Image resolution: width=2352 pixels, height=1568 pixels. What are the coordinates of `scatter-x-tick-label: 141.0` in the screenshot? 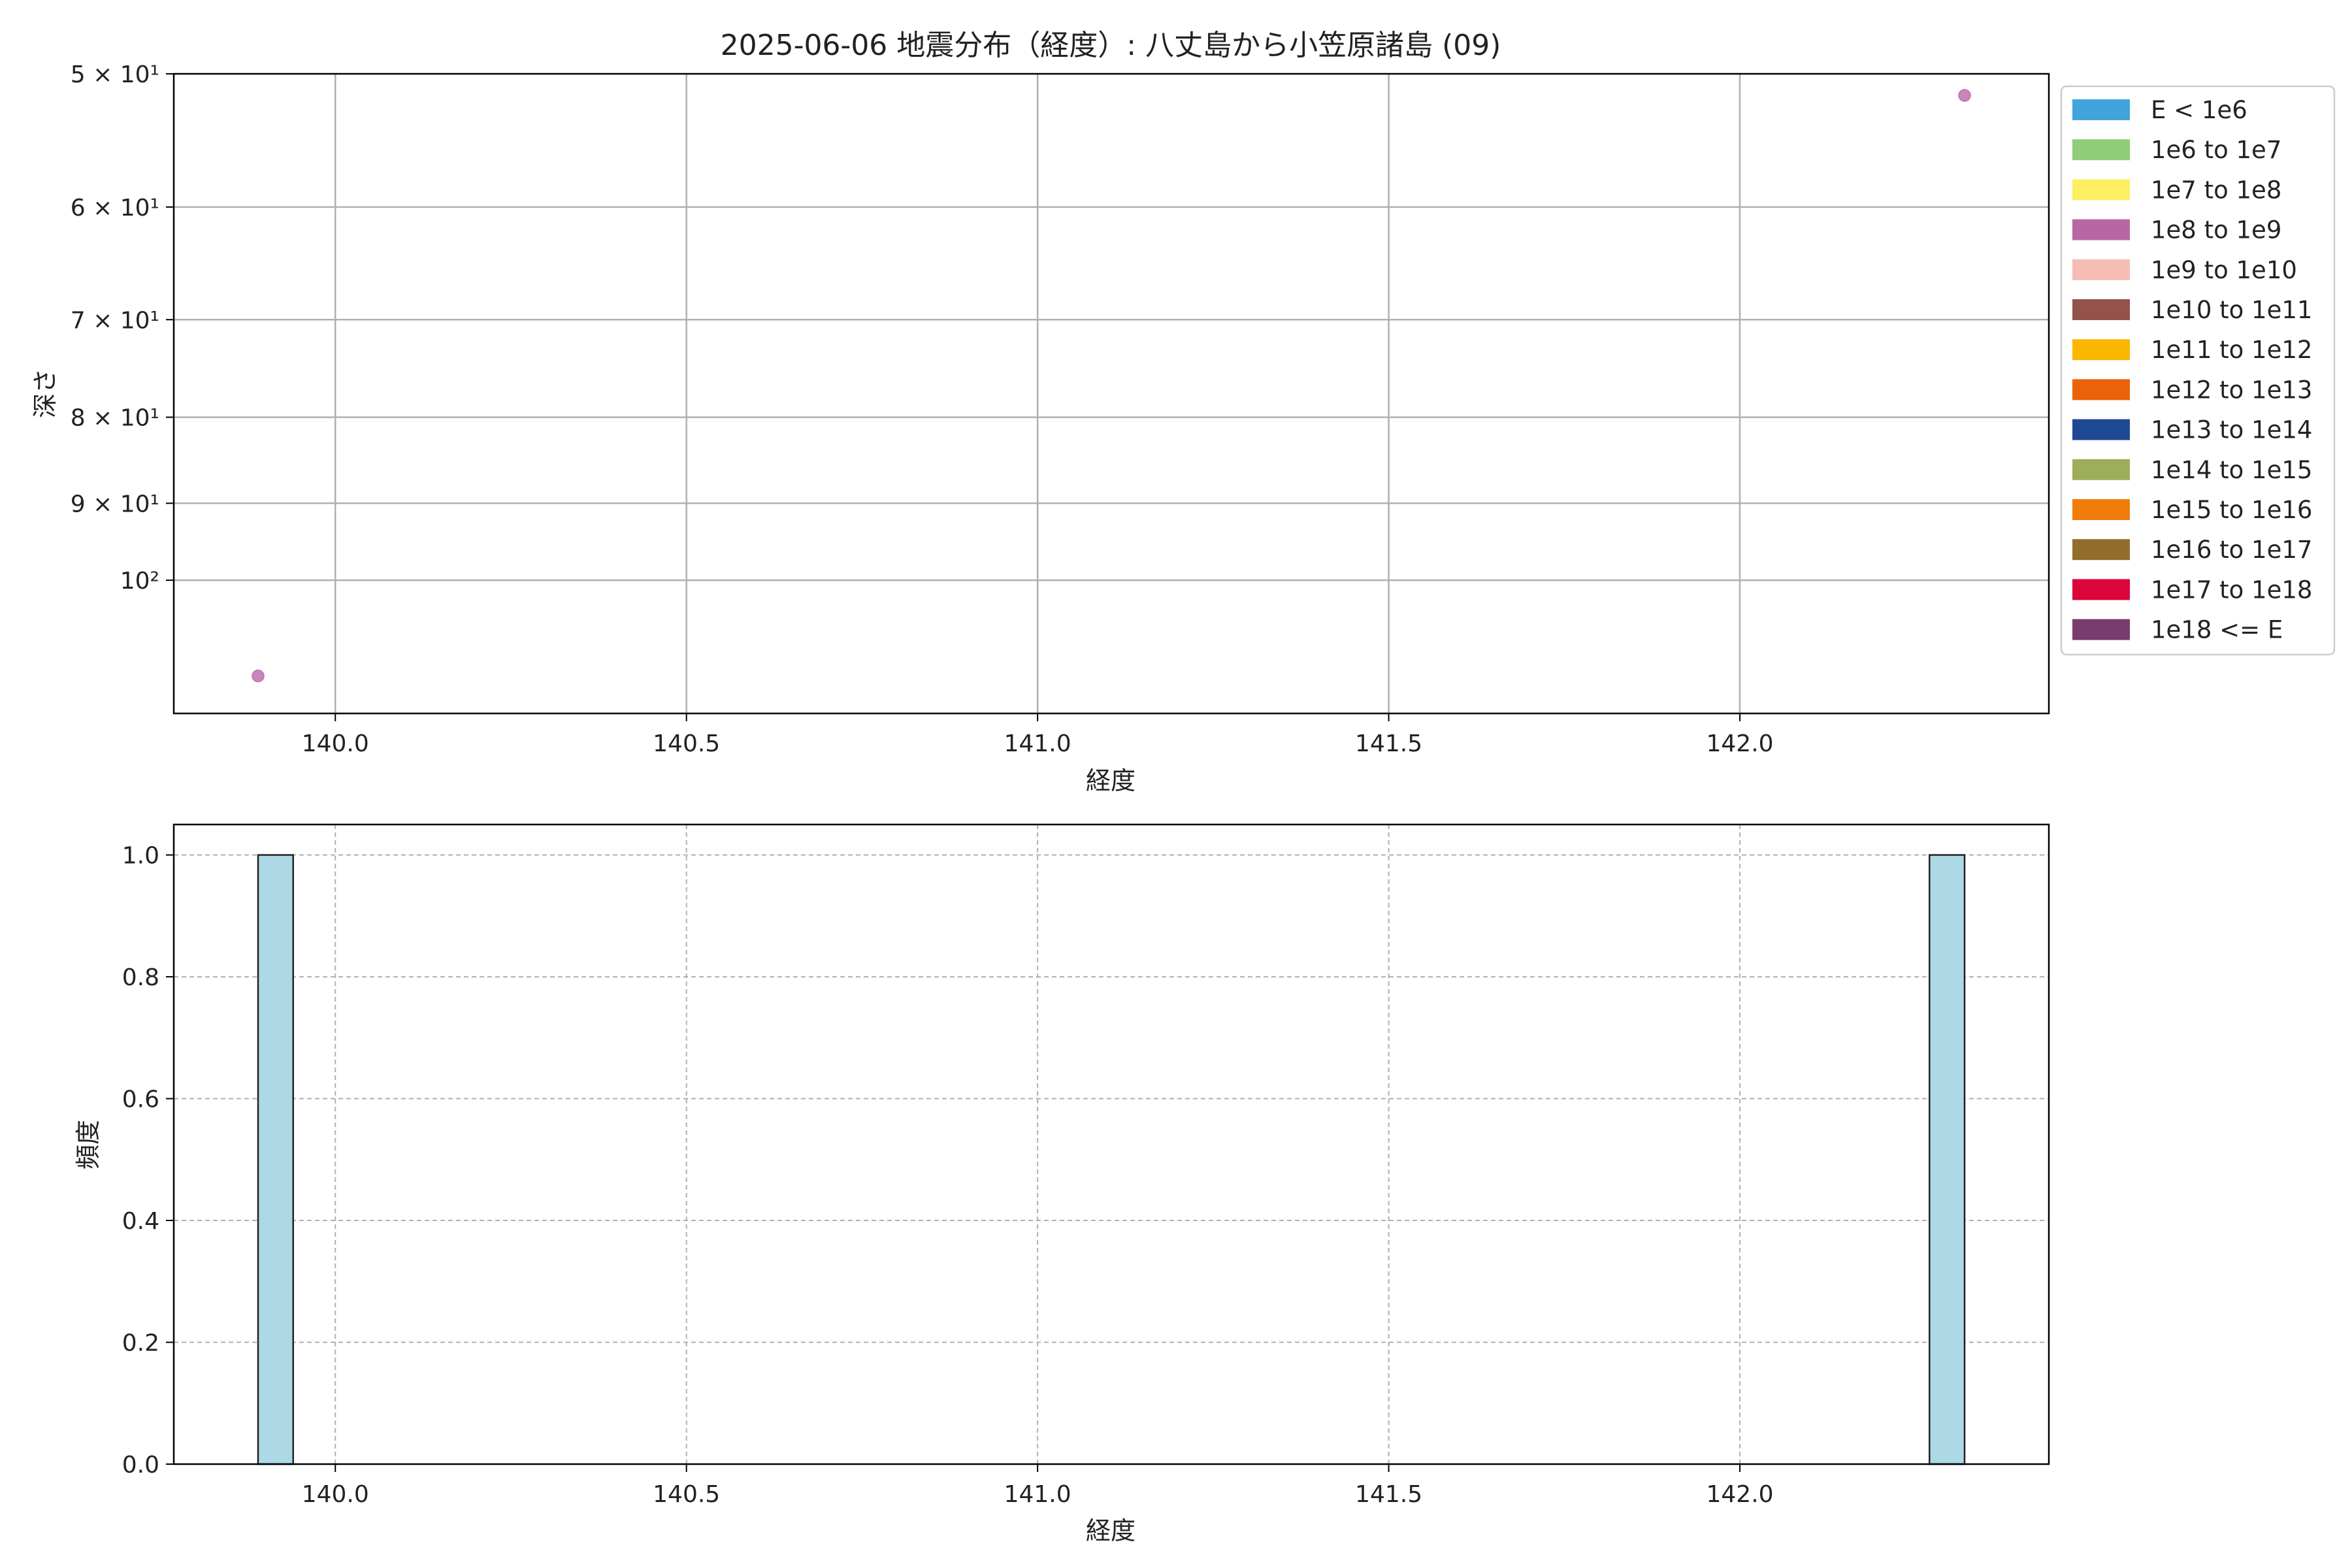 It's located at (1037, 743).